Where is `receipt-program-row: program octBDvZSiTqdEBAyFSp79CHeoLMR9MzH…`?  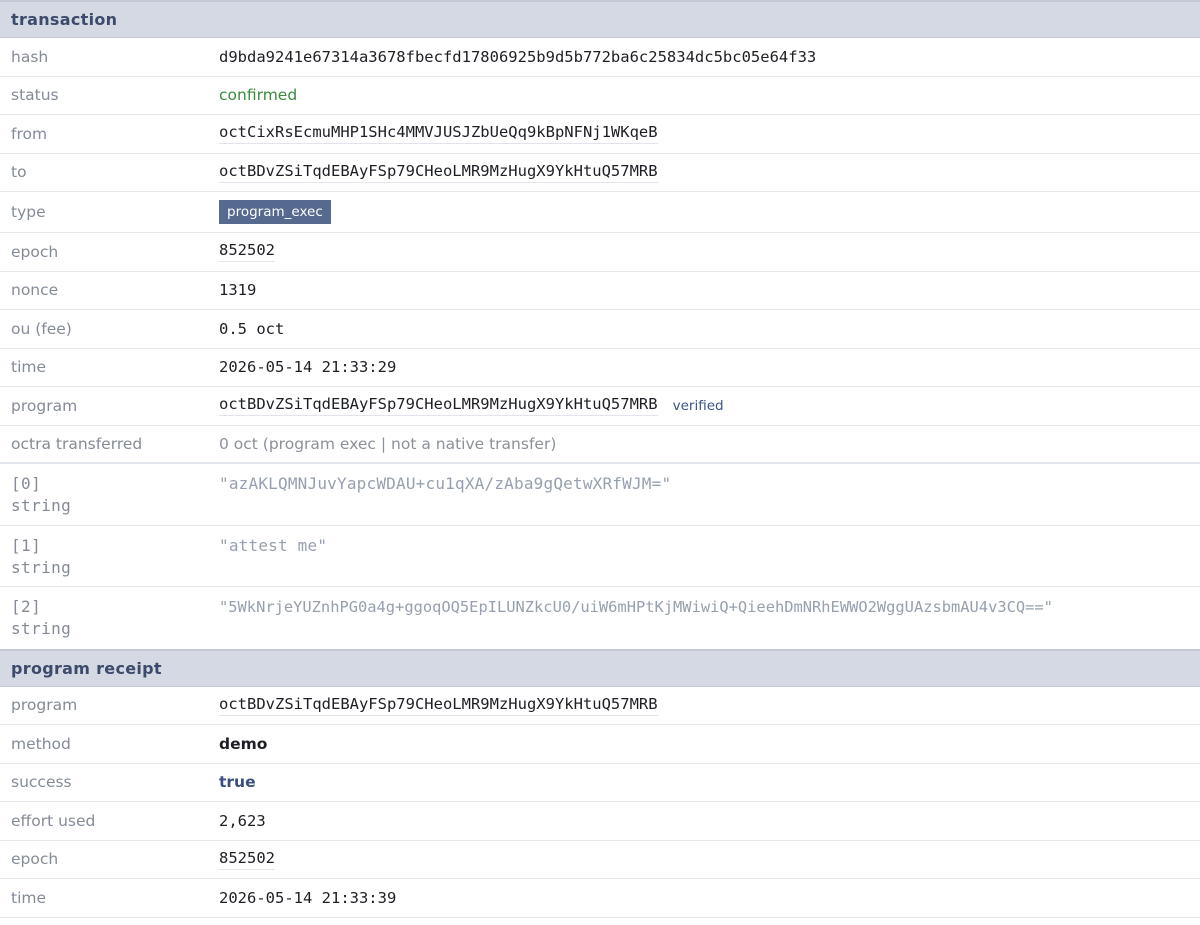 receipt-program-row: program octBDvZSiTqdEBAyFSp79CHeoLMR9MzH… is located at coordinates (600, 706).